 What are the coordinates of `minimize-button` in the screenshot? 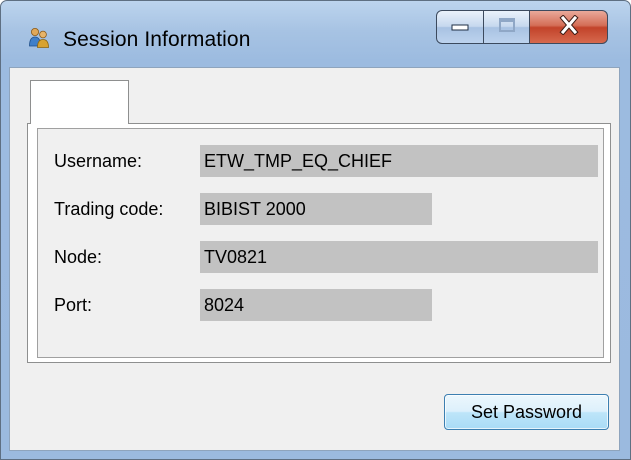 It's located at (460, 27).